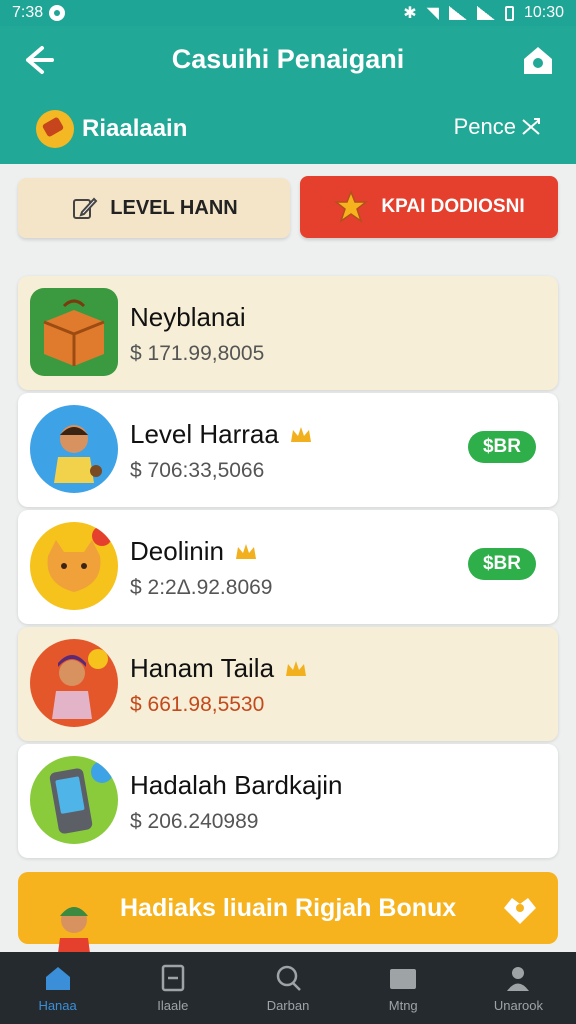 The height and width of the screenshot is (1024, 576). I want to click on item-name: Level Harraa, so click(221, 434).